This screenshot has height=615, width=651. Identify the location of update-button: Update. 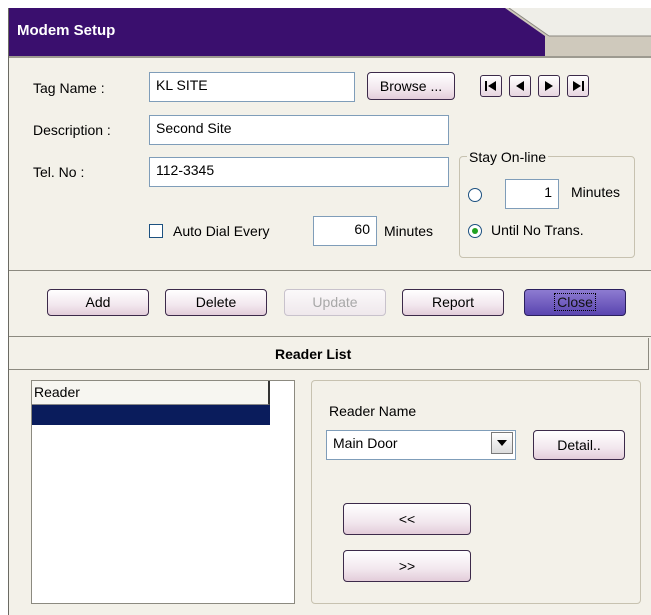
(335, 302).